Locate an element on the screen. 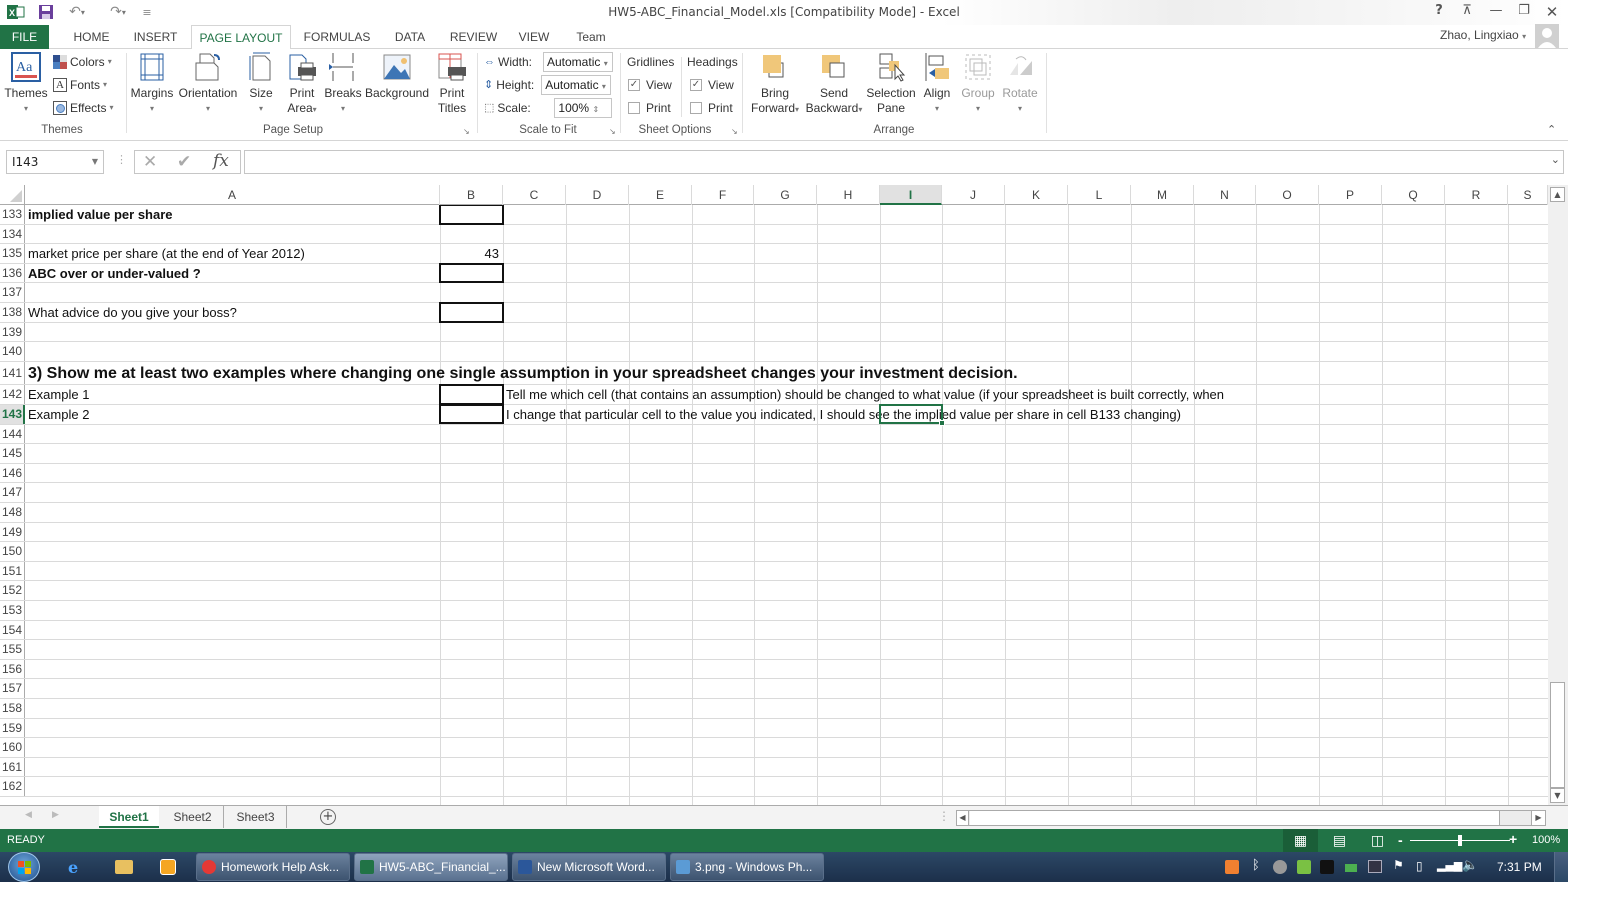 The width and height of the screenshot is (1600, 900). height-dropdown: Automatic ▾ is located at coordinates (576, 85).